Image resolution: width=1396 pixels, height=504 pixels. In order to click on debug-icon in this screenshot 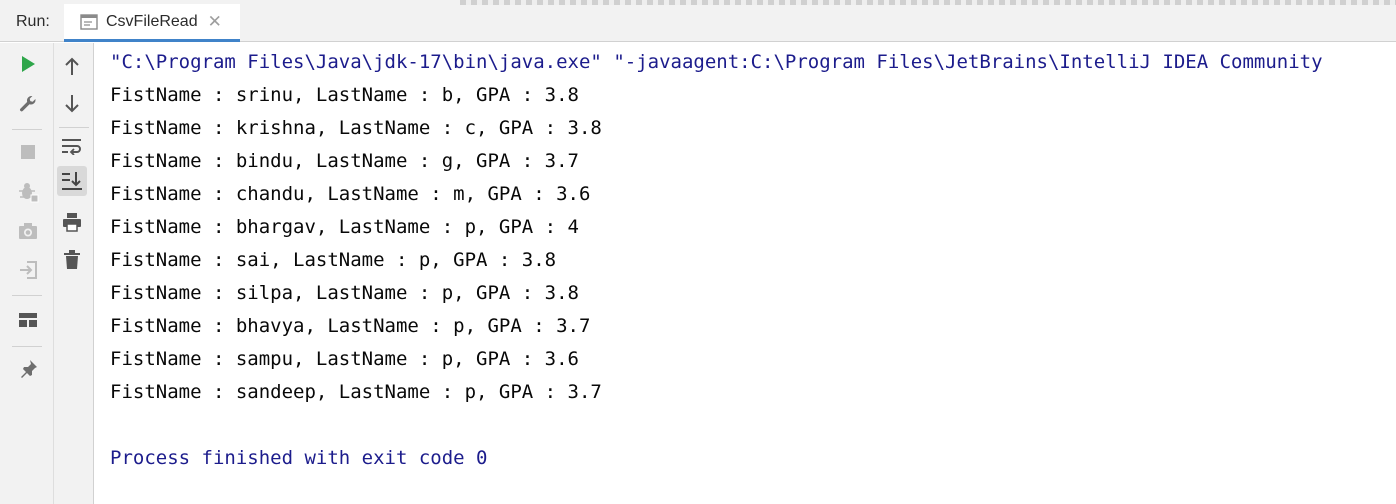, I will do `click(28, 192)`.